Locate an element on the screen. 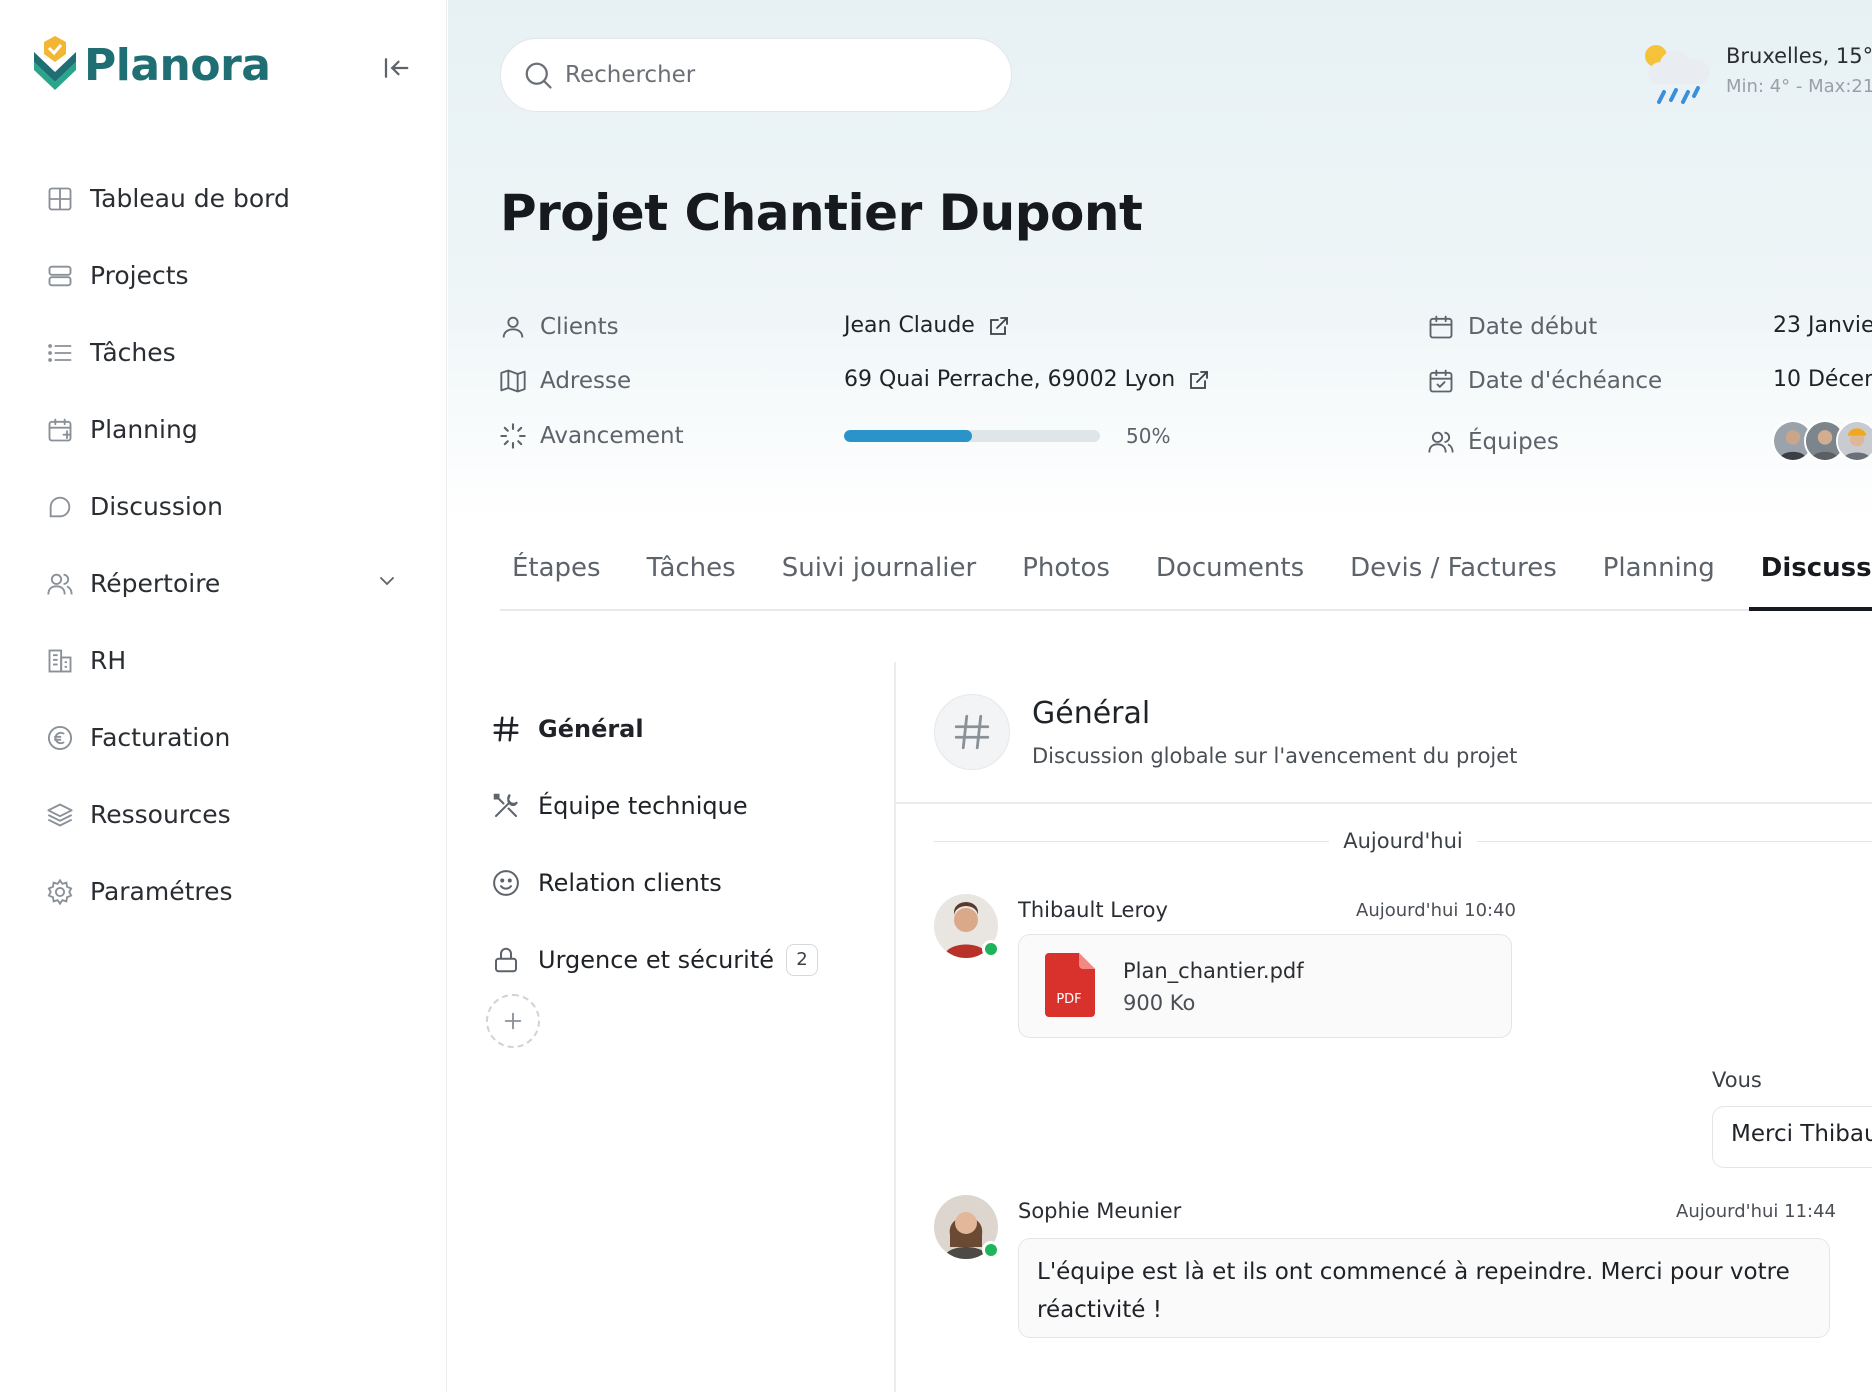 The image size is (1872, 1392). team-avatars is located at coordinates (1822, 441).